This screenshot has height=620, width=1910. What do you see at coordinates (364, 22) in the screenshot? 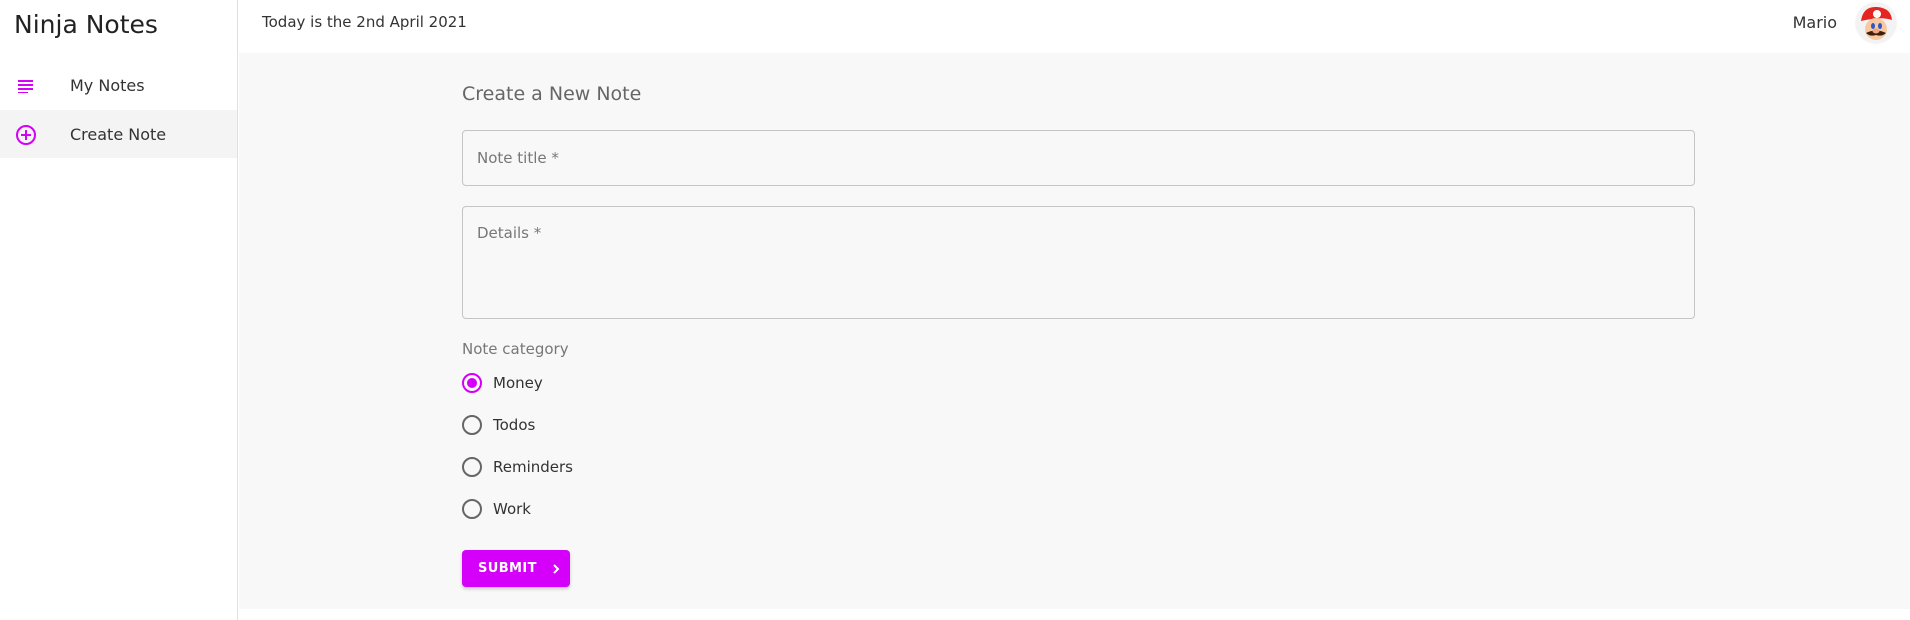
I see `date-text: Today is the 2nd April 2021` at bounding box center [364, 22].